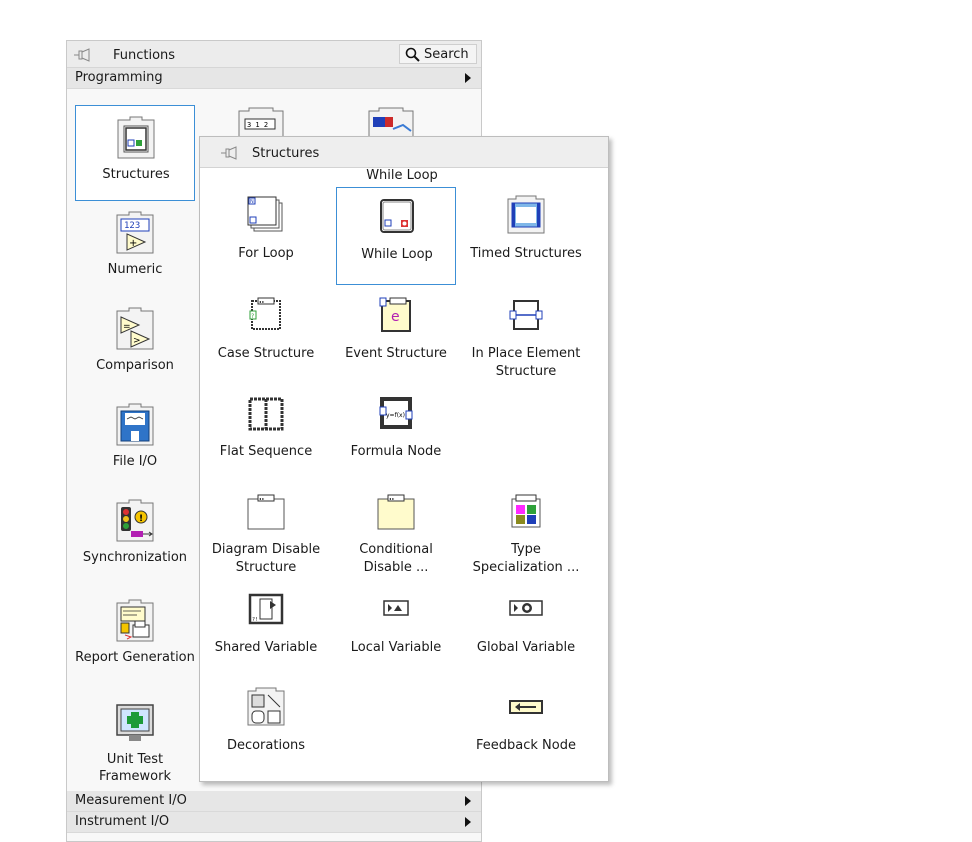 The image size is (972, 842). Describe the element at coordinates (526, 362) in the screenshot. I see `structure-label: In Place Element Structure` at that location.